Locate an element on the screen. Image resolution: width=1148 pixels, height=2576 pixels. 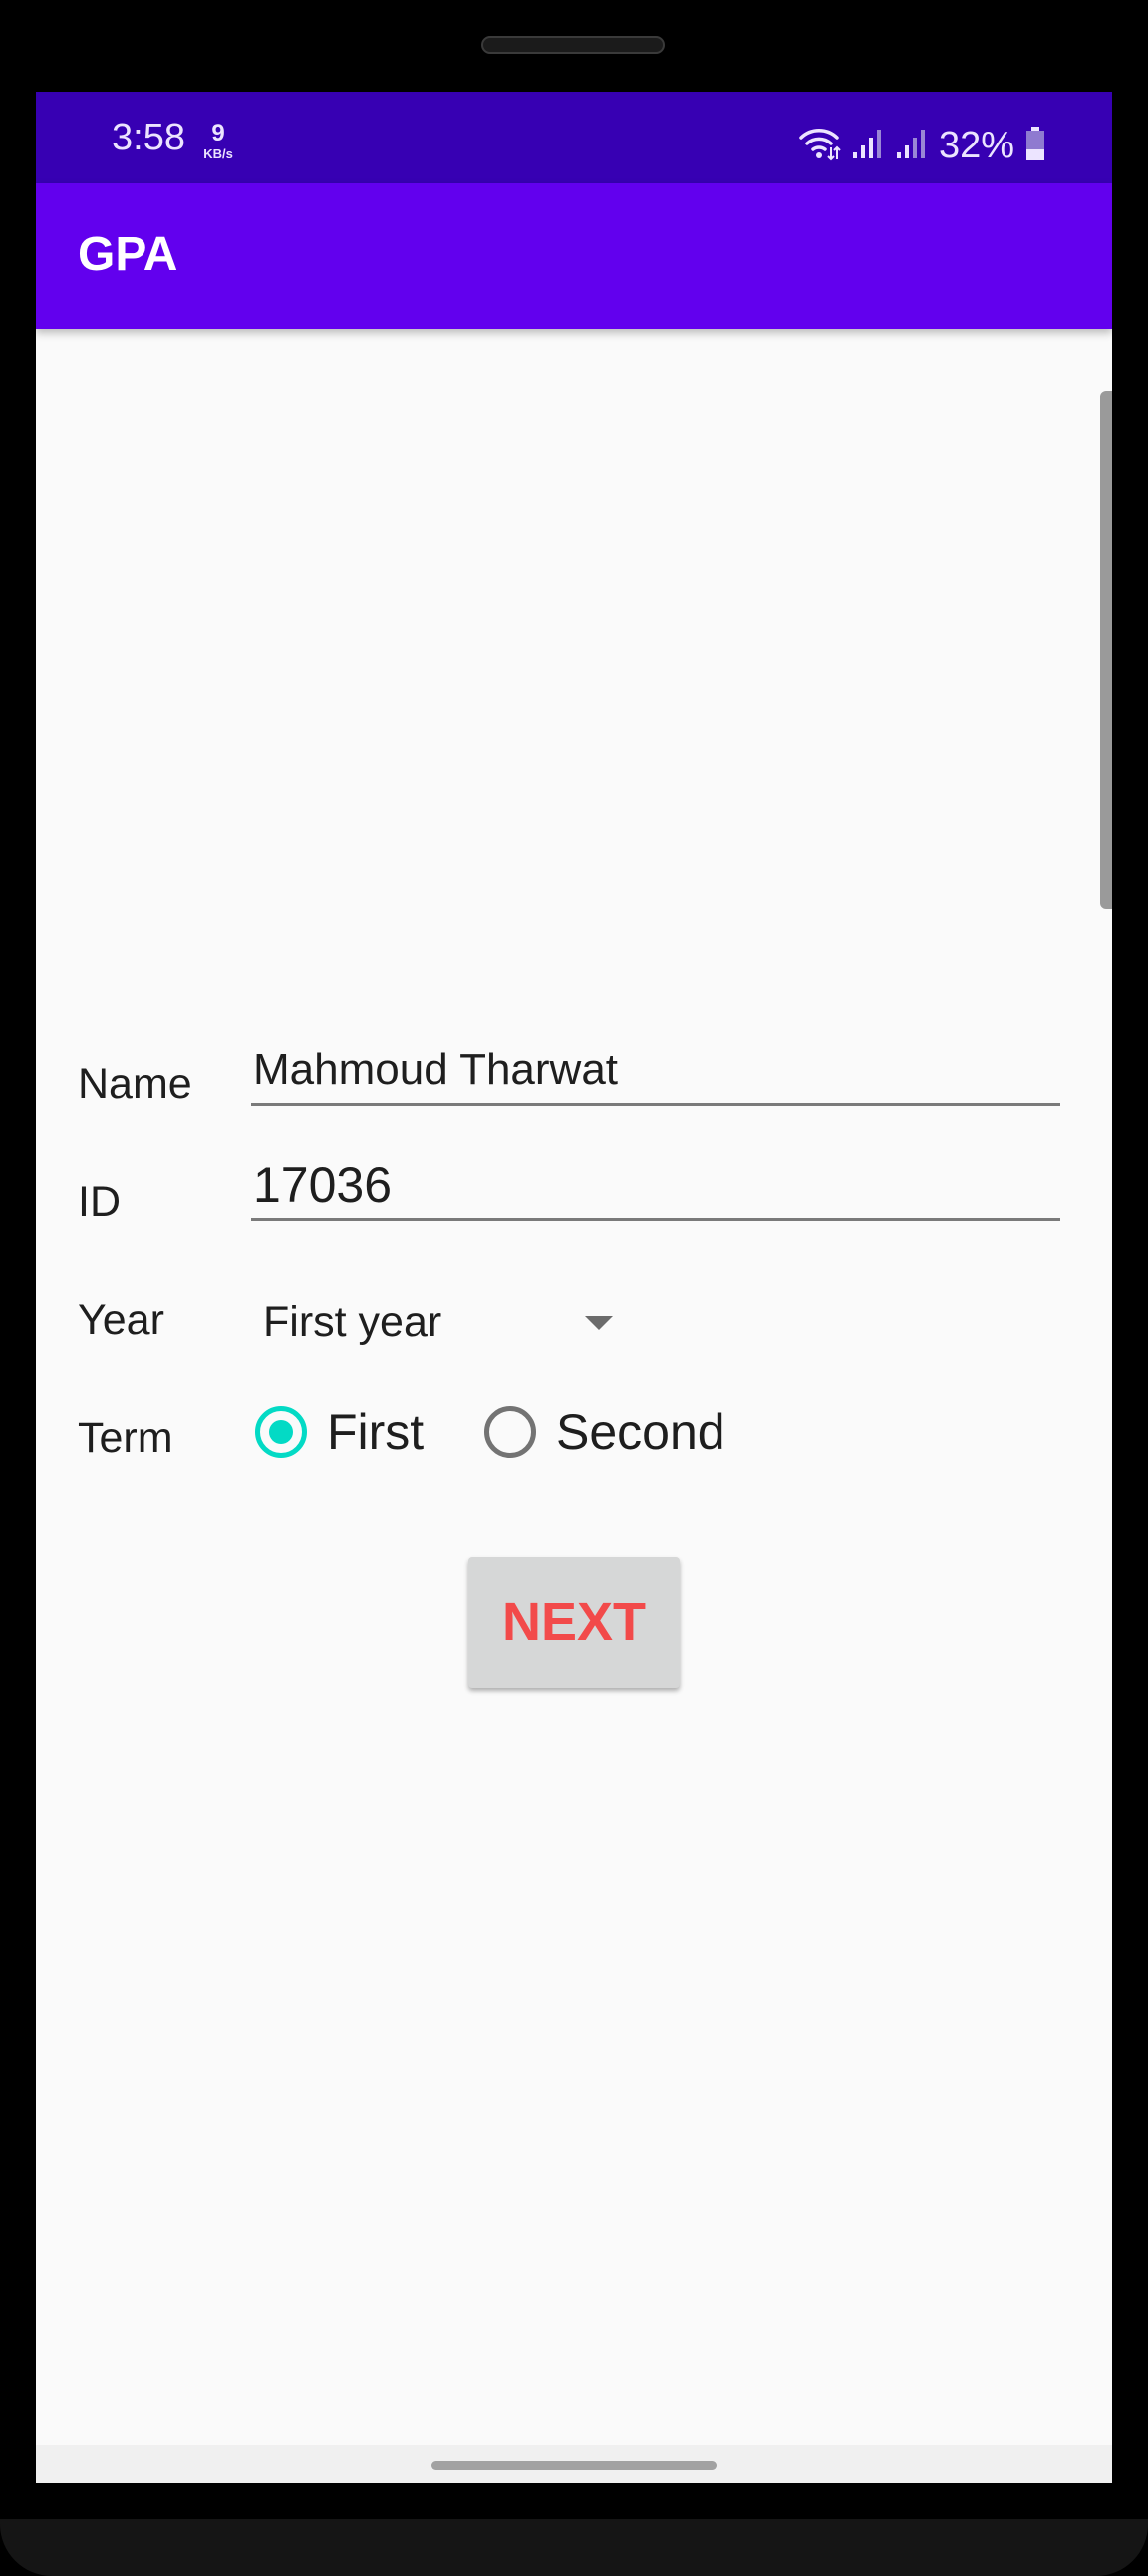
term-radio-first-label: First is located at coordinates (376, 1432).